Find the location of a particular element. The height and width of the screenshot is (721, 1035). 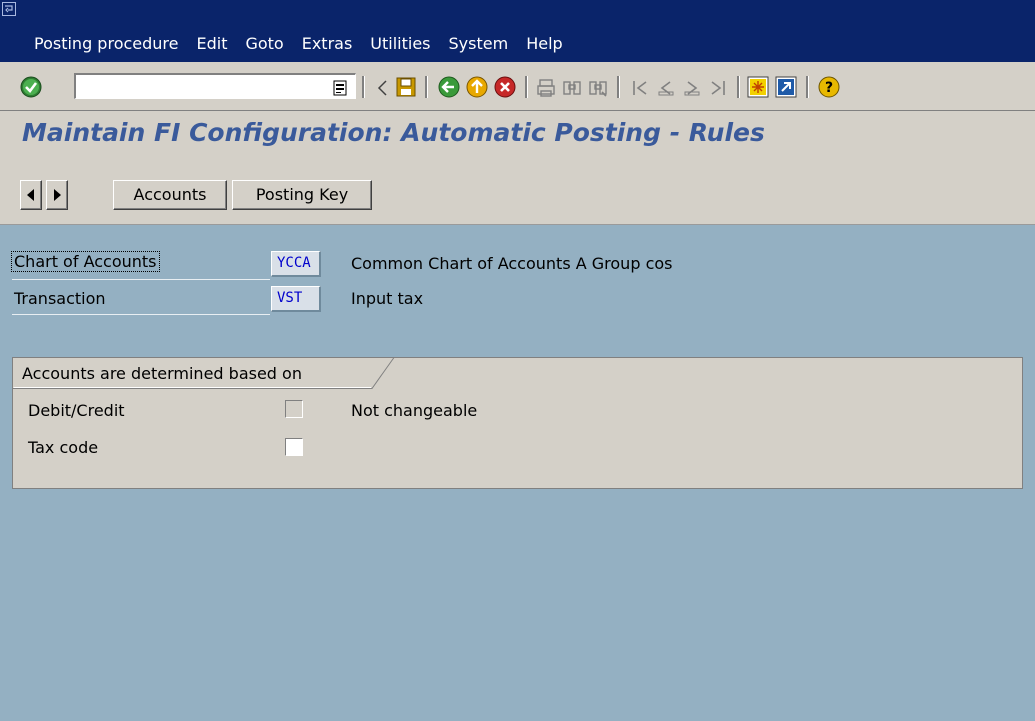

previous-page-icon is located at coordinates (666, 88).